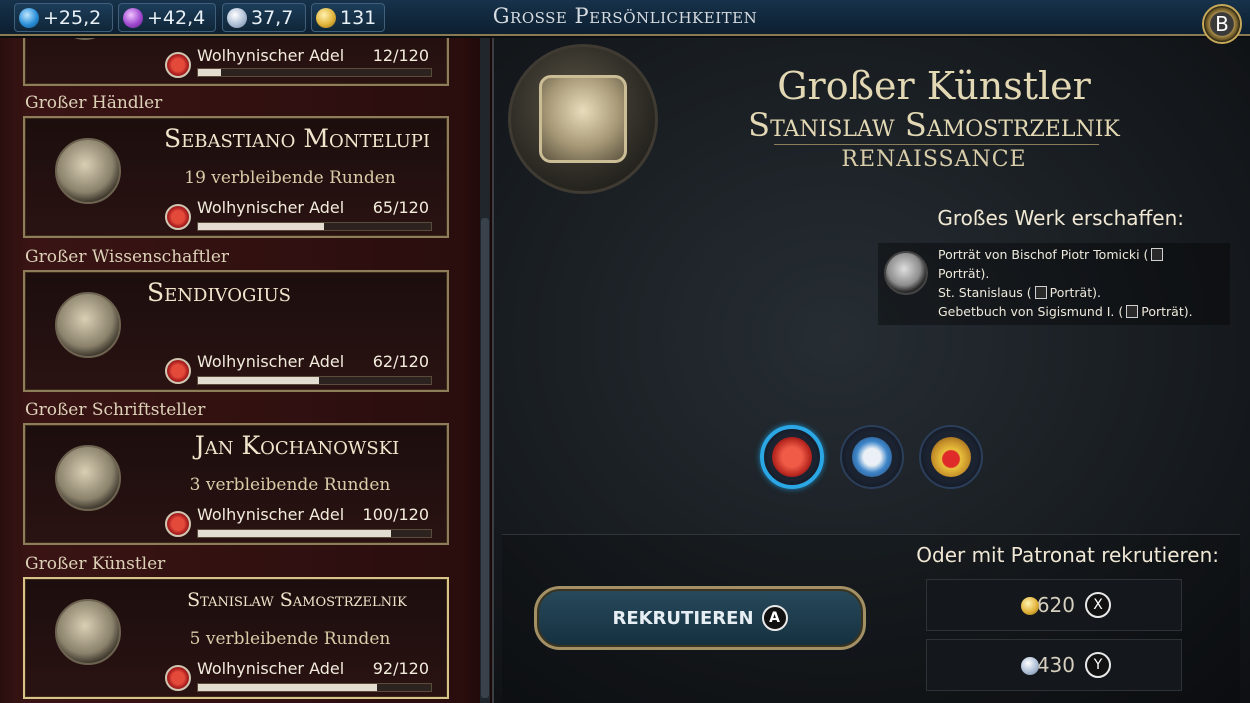 This screenshot has height=703, width=1250. I want to click on great-person-card: Wolhynischer Adel 12/120, so click(236, 62).